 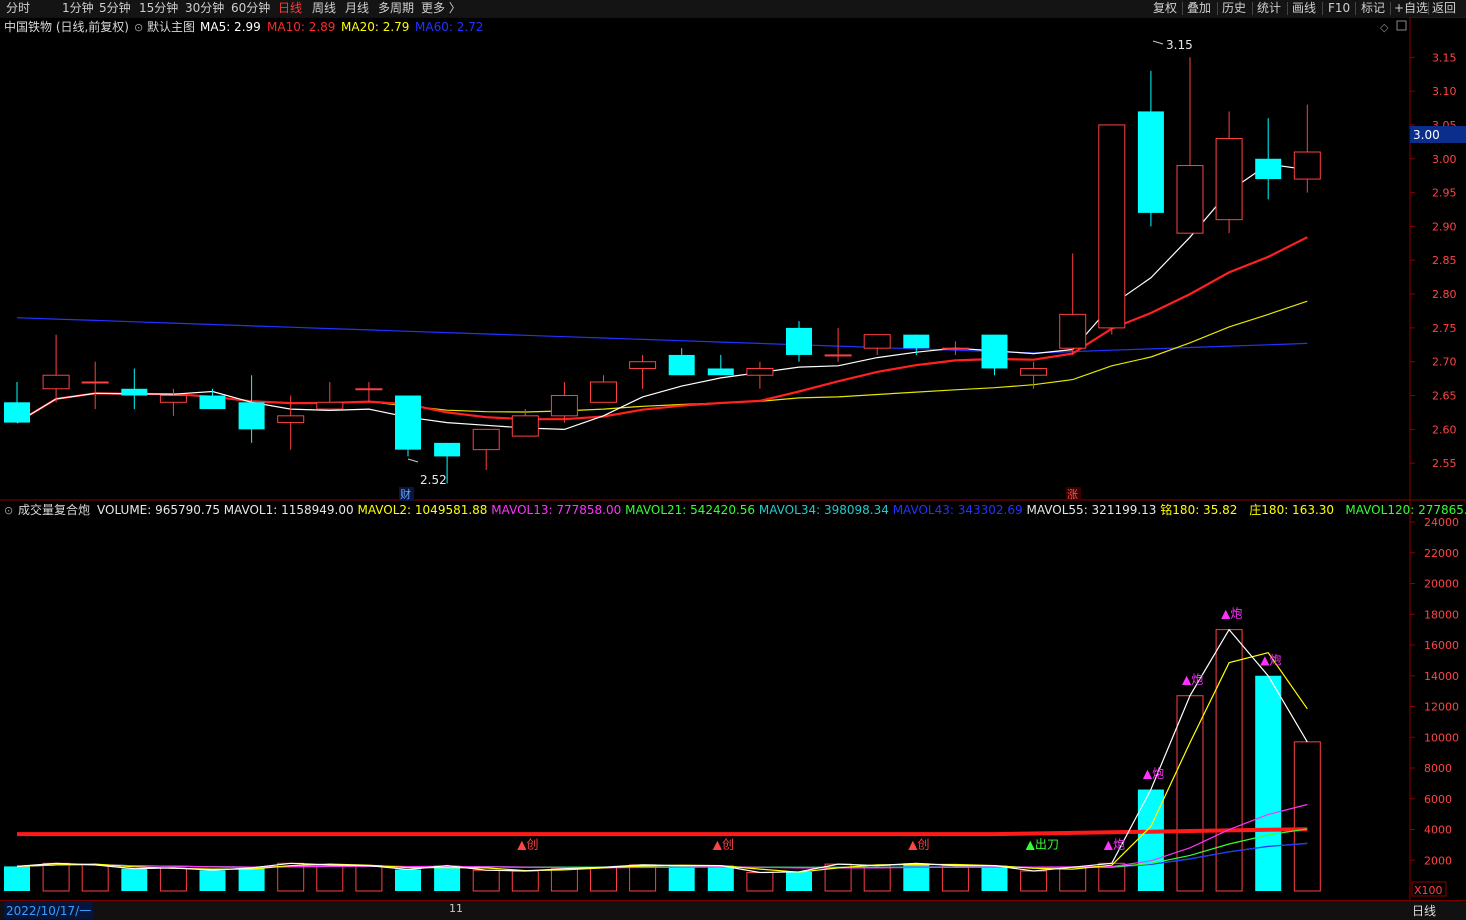 What do you see at coordinates (1269, 8) in the screenshot?
I see `statistics-button: 统计` at bounding box center [1269, 8].